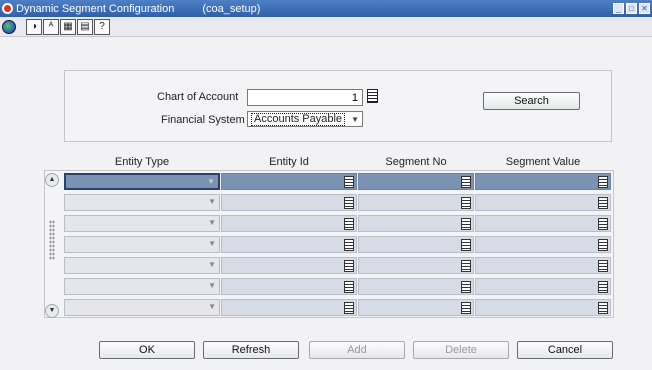  Describe the element at coordinates (644, 8) in the screenshot. I see `close-icon: ✕` at that location.